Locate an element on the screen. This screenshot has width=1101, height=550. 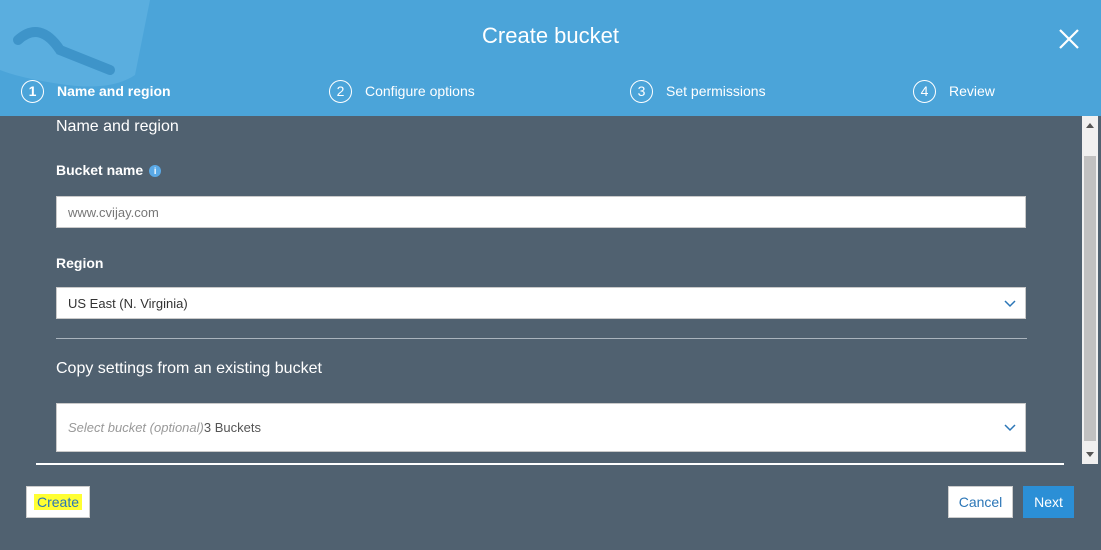
dialog-title: Create bucket is located at coordinates (550, 35).